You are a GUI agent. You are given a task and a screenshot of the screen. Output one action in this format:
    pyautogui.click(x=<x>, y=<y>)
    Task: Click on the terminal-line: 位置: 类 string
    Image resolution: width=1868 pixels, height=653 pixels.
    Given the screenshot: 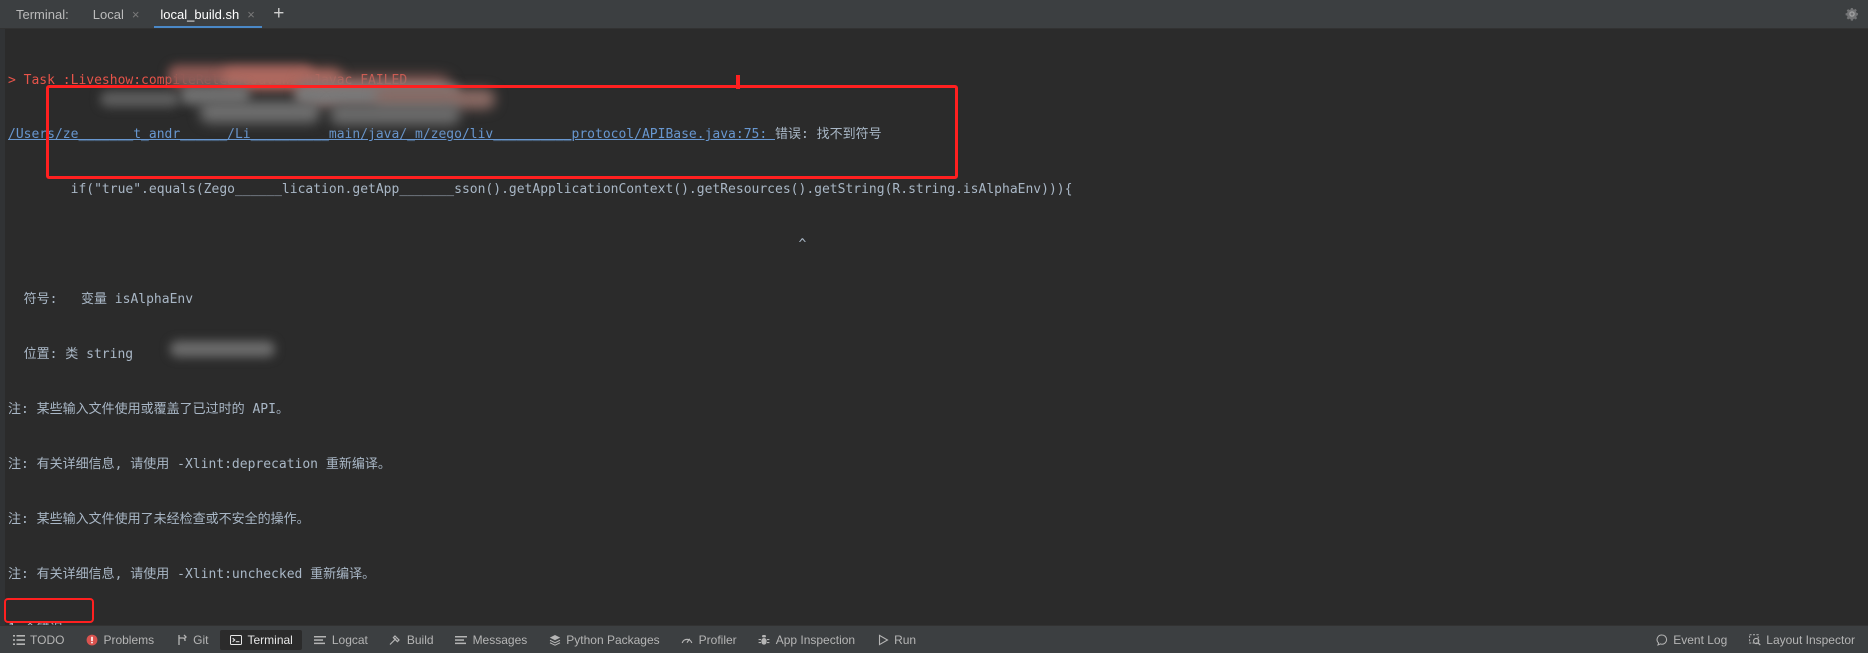 What is the action you would take?
    pyautogui.click(x=71, y=355)
    